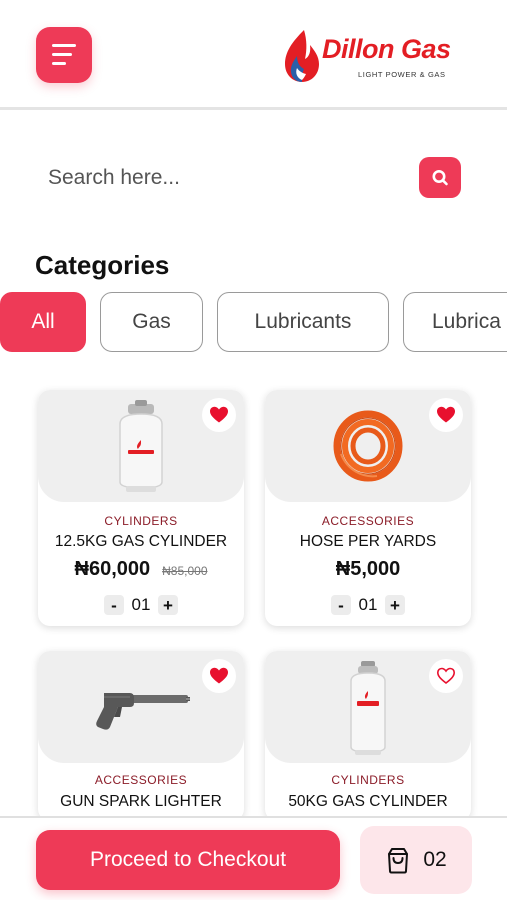 This screenshot has height=900, width=507. What do you see at coordinates (368, 801) in the screenshot?
I see `product-name: 50KG GAS CYLINDER` at bounding box center [368, 801].